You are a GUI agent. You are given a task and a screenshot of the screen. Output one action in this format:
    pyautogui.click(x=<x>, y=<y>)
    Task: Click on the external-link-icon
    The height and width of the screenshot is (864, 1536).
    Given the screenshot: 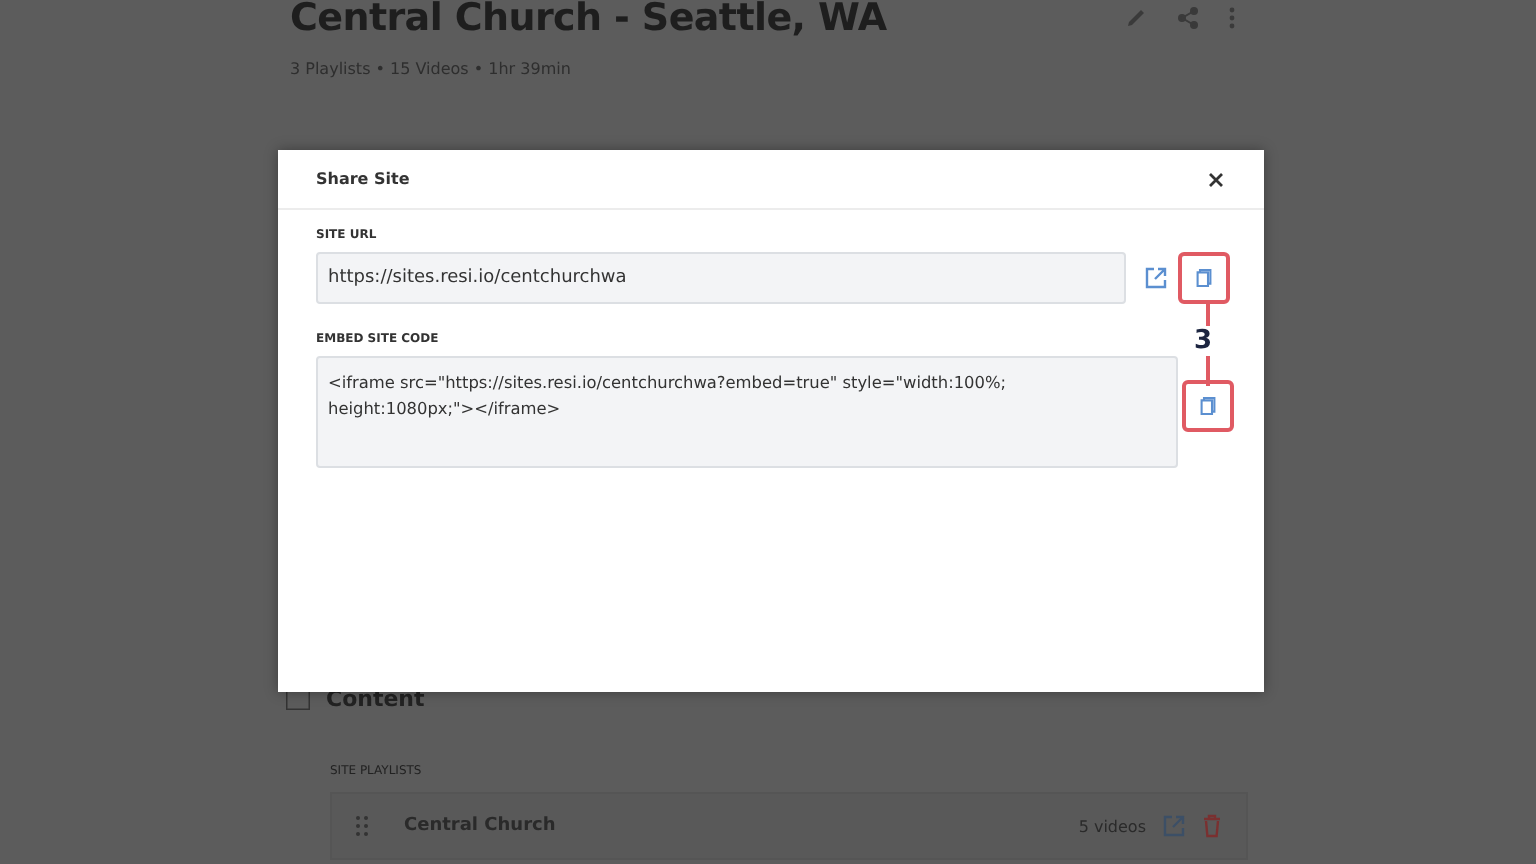 What is the action you would take?
    pyautogui.click(x=1156, y=278)
    